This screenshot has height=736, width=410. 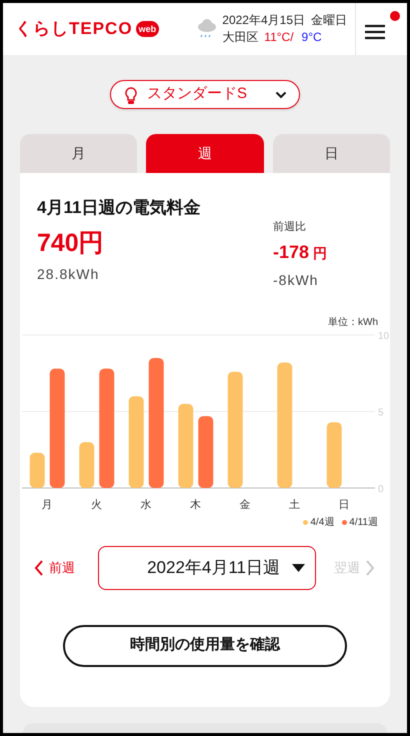 I want to click on plan-dropdown: スタンダードS, so click(x=205, y=94).